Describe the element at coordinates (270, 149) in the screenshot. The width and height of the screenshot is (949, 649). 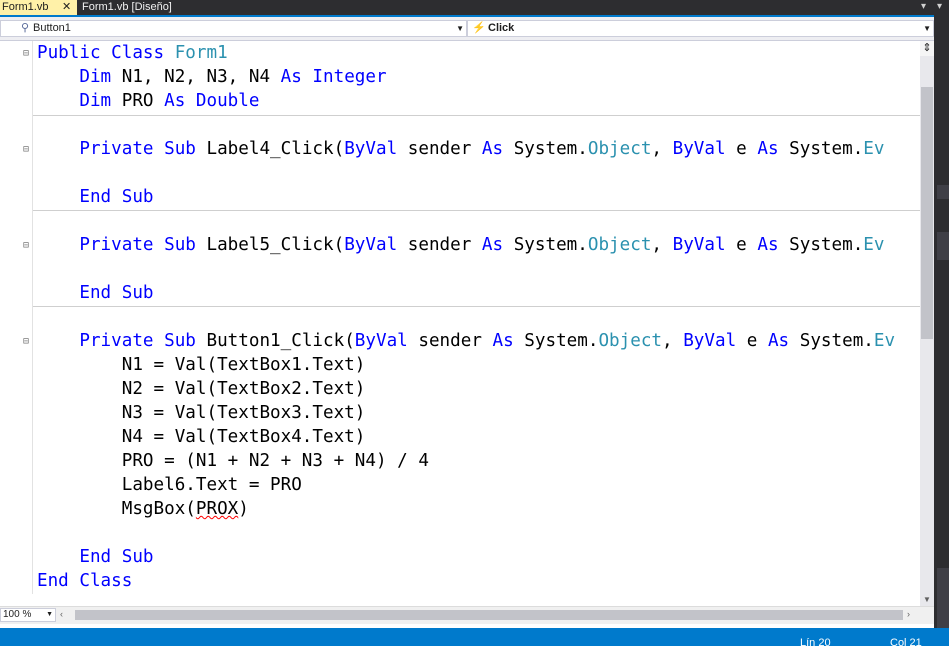
I see `code-text: Label4_Click(` at that location.